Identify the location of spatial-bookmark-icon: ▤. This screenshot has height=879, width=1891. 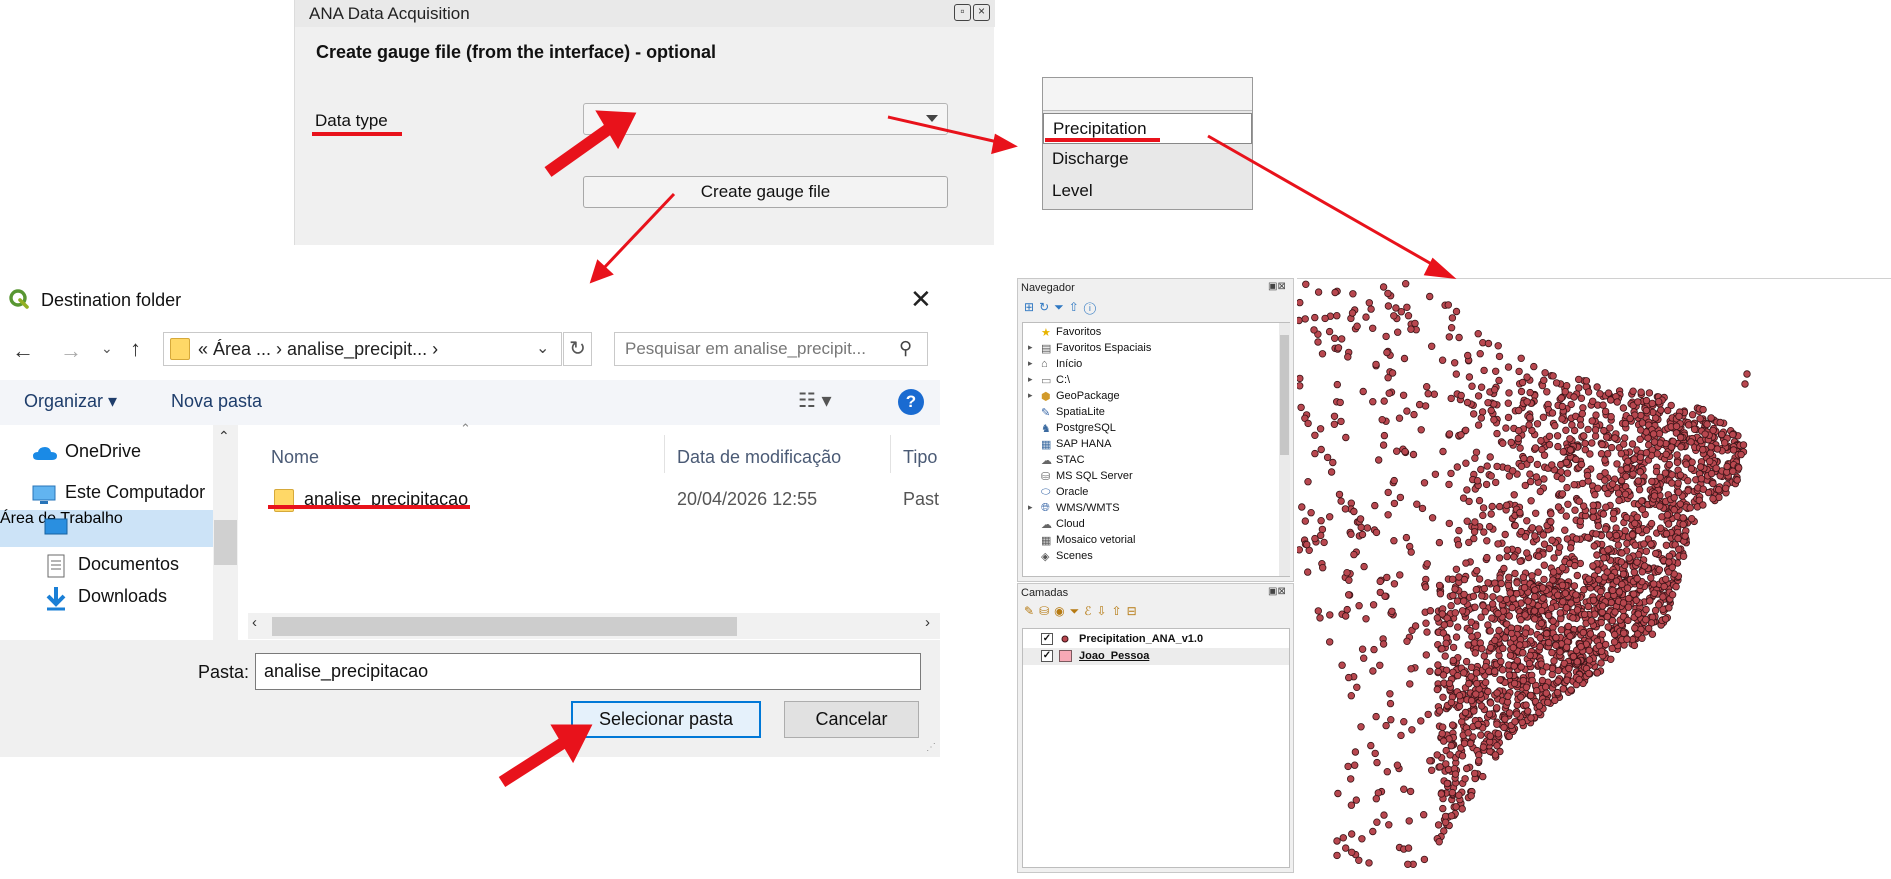
(1046, 349).